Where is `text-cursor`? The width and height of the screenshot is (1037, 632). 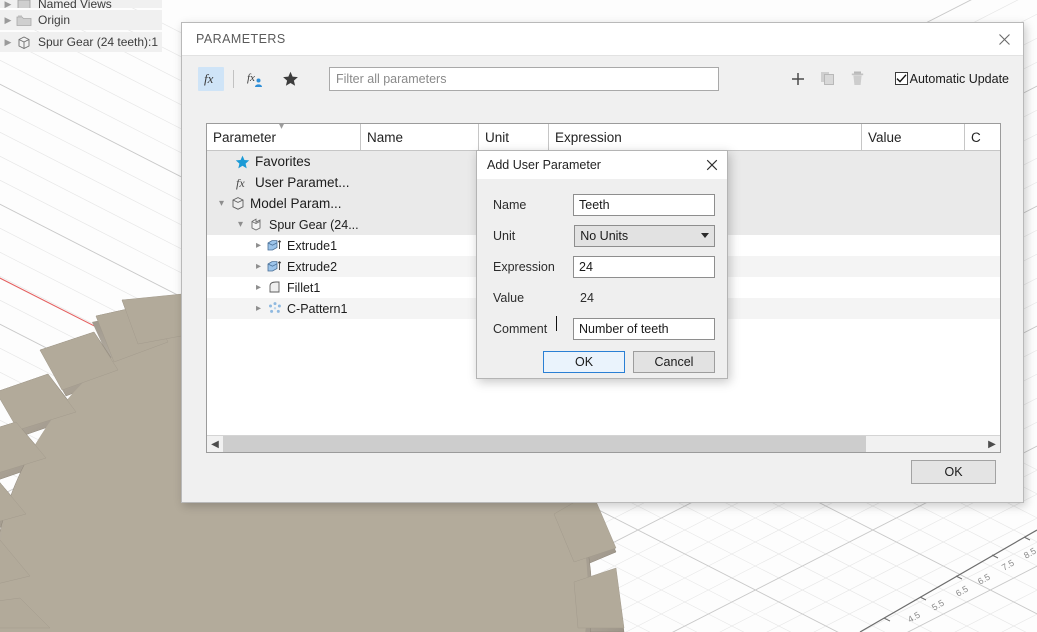
text-cursor is located at coordinates (556, 323).